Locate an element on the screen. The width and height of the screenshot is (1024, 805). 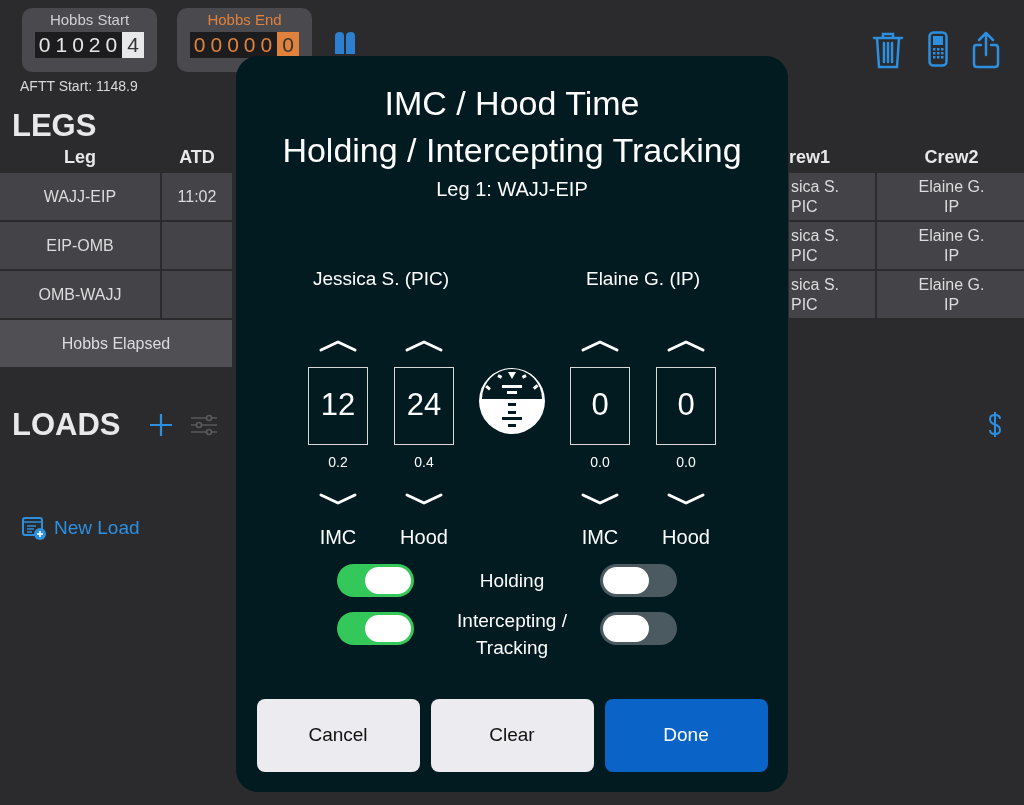
hobbs-counter: Hobbs Start 01020 4 is located at coordinates (89, 40).